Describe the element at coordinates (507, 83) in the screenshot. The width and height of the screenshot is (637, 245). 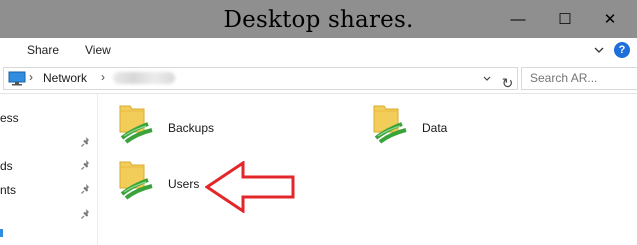
I see `refresh-button: ↻` at that location.